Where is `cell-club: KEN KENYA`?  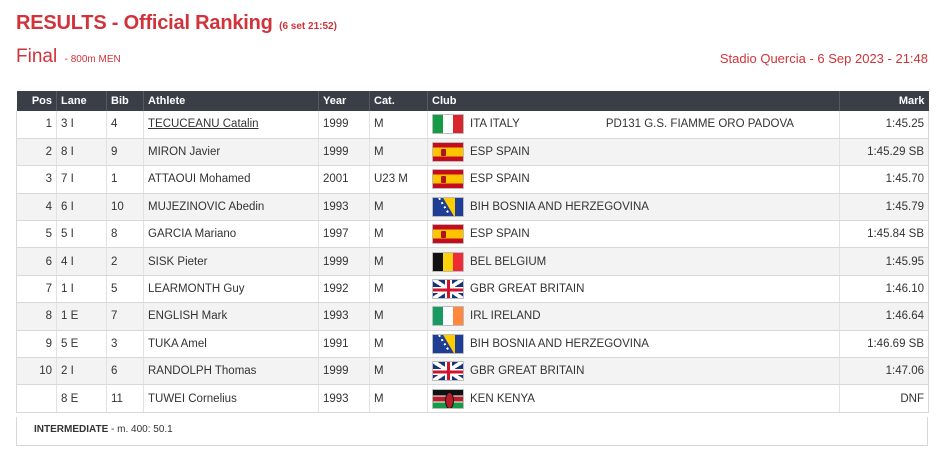 cell-club: KEN KENYA is located at coordinates (633, 398).